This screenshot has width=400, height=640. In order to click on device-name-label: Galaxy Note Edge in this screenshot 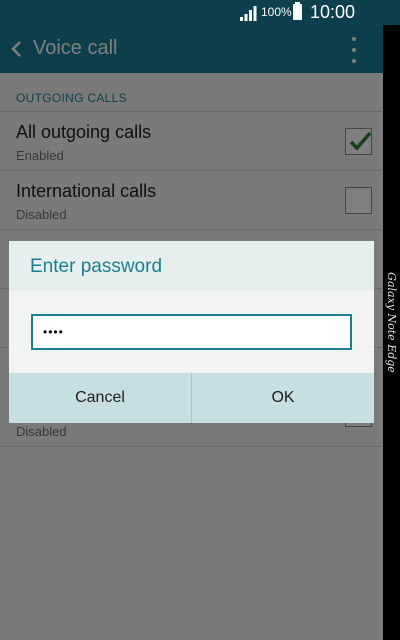, I will do `click(392, 322)`.